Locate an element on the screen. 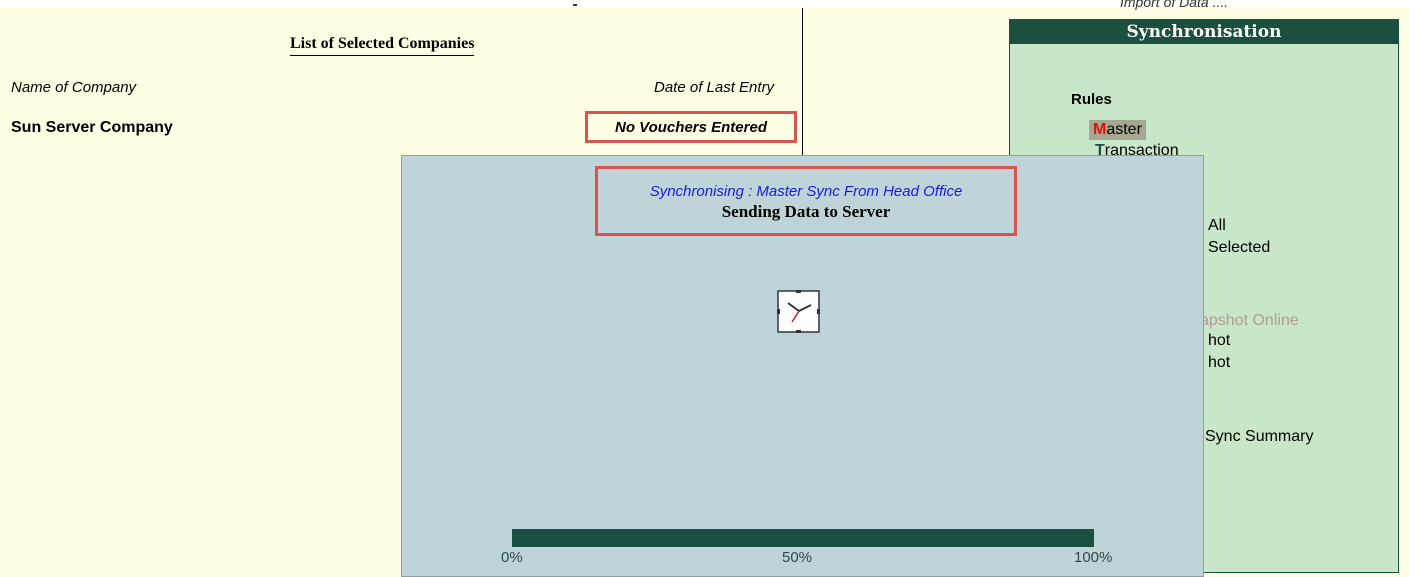  menu-item-snapshot-2: hot is located at coordinates (1219, 363).